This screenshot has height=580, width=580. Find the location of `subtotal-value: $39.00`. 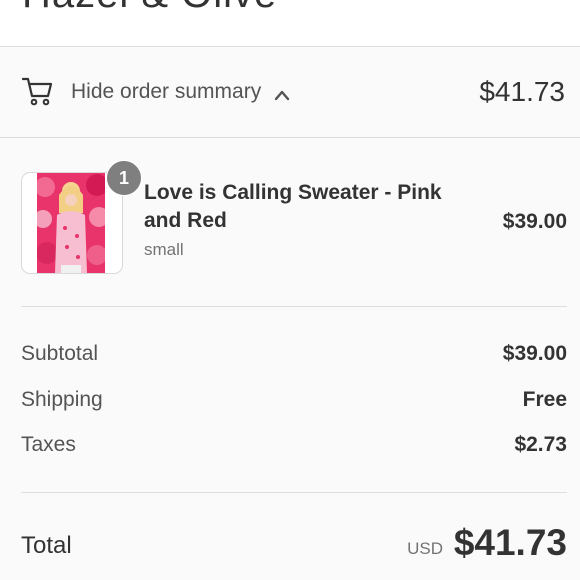

subtotal-value: $39.00 is located at coordinates (534, 353).